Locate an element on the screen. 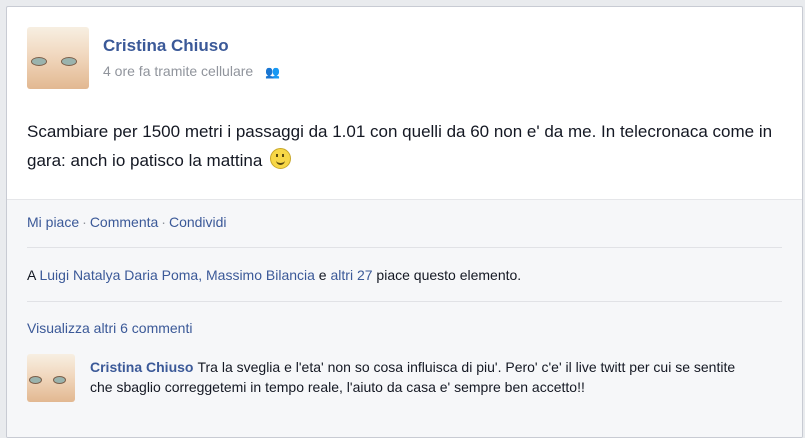 This screenshot has width=805, height=438. share-link: Condividi is located at coordinates (198, 222).